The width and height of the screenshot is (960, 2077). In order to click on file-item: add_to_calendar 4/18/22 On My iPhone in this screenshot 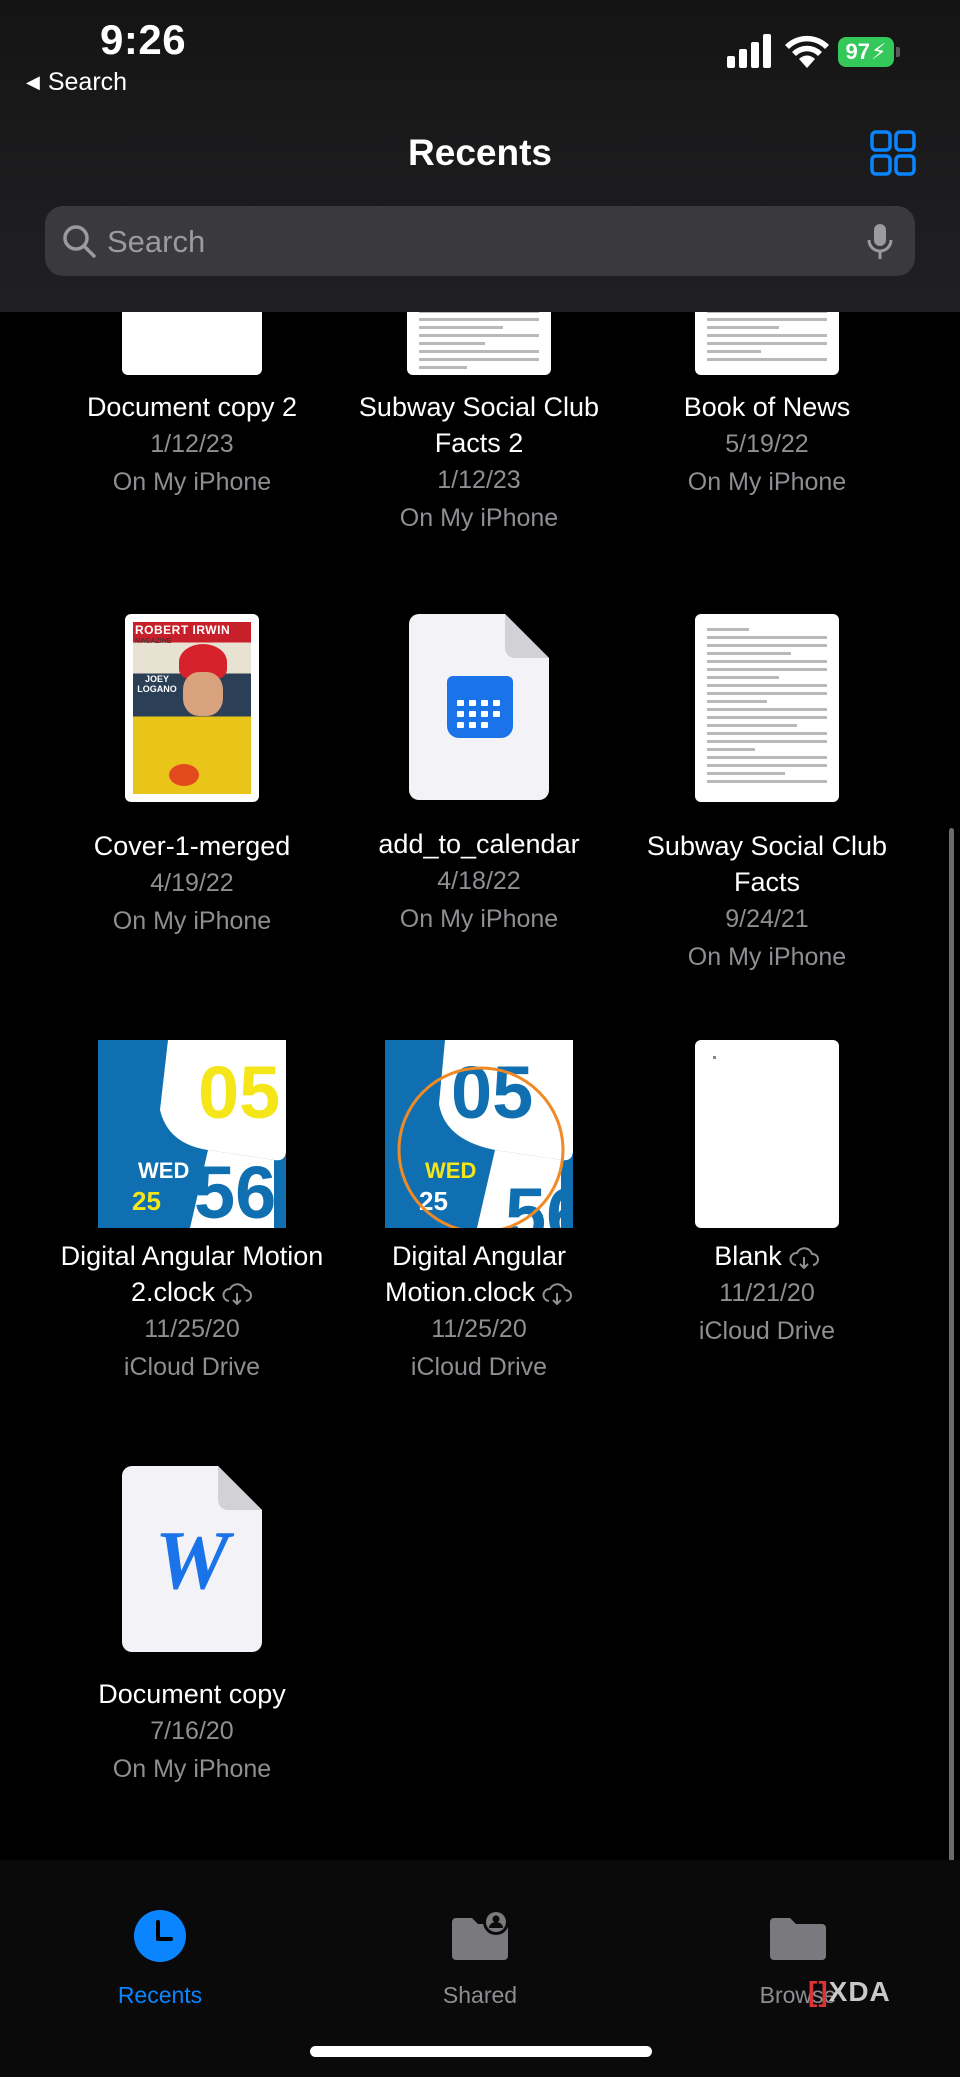, I will do `click(479, 776)`.